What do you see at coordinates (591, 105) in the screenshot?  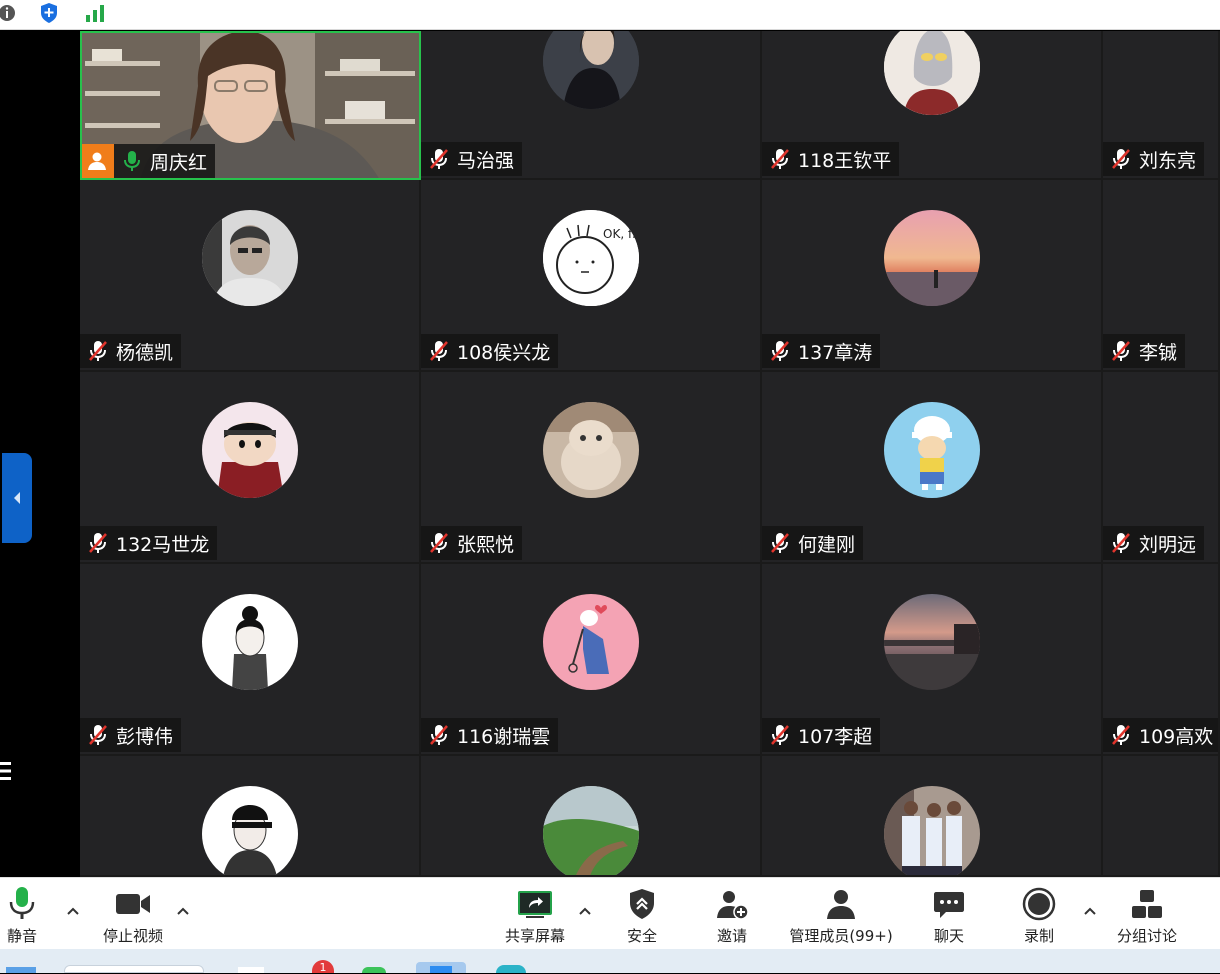 I see `participant-tile: 马治强` at bounding box center [591, 105].